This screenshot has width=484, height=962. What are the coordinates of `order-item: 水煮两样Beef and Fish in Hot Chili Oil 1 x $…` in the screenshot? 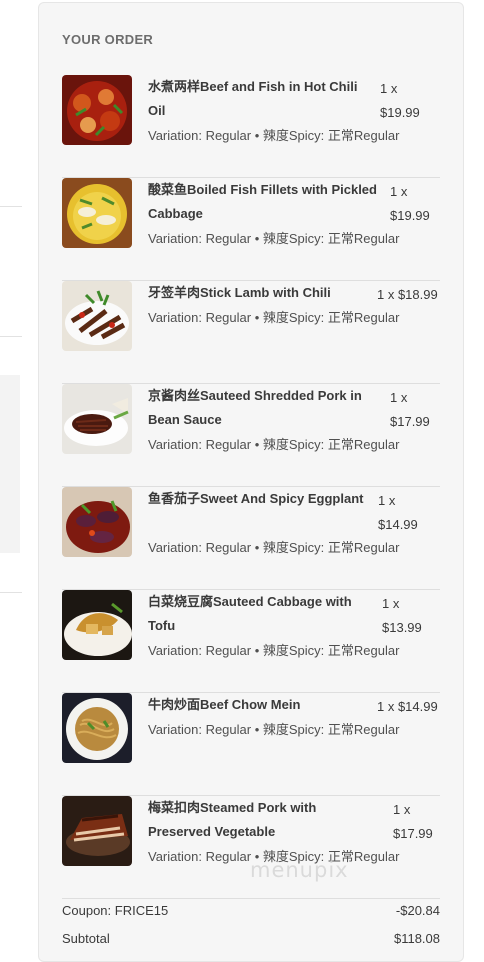 It's located at (251, 126).